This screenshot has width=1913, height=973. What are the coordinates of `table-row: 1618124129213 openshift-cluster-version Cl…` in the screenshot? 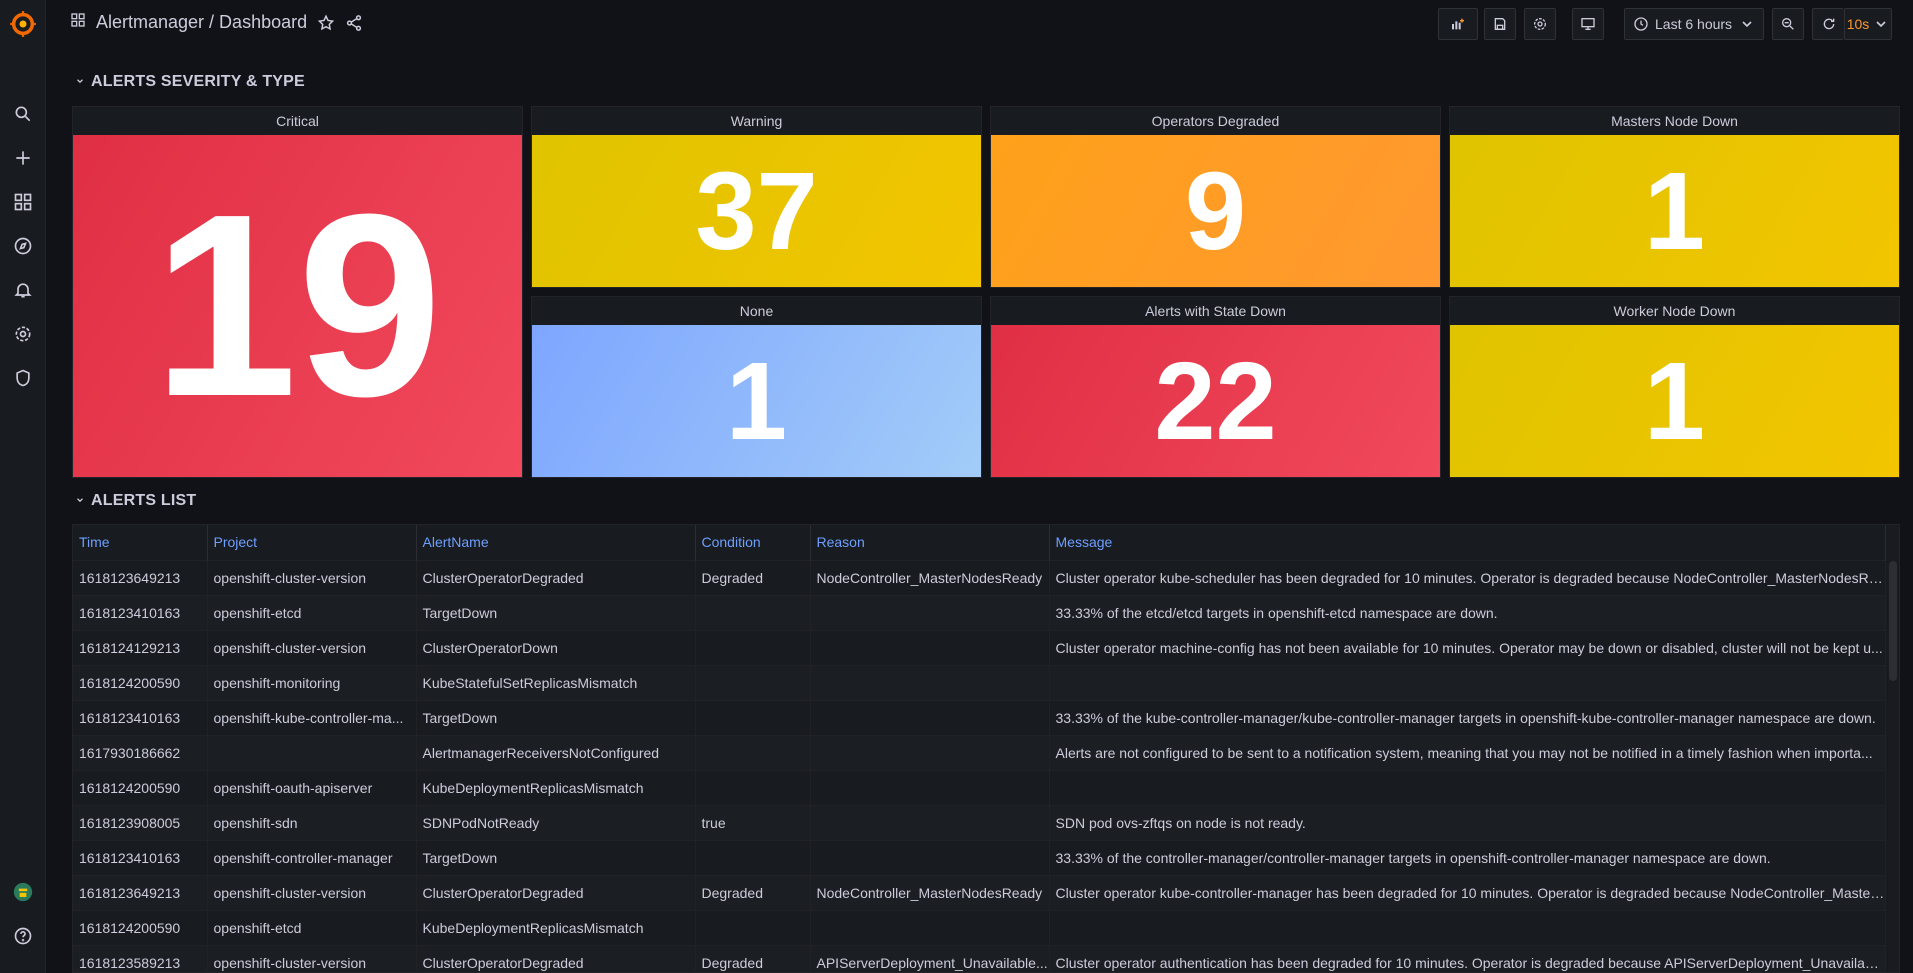 It's located at (979, 647).